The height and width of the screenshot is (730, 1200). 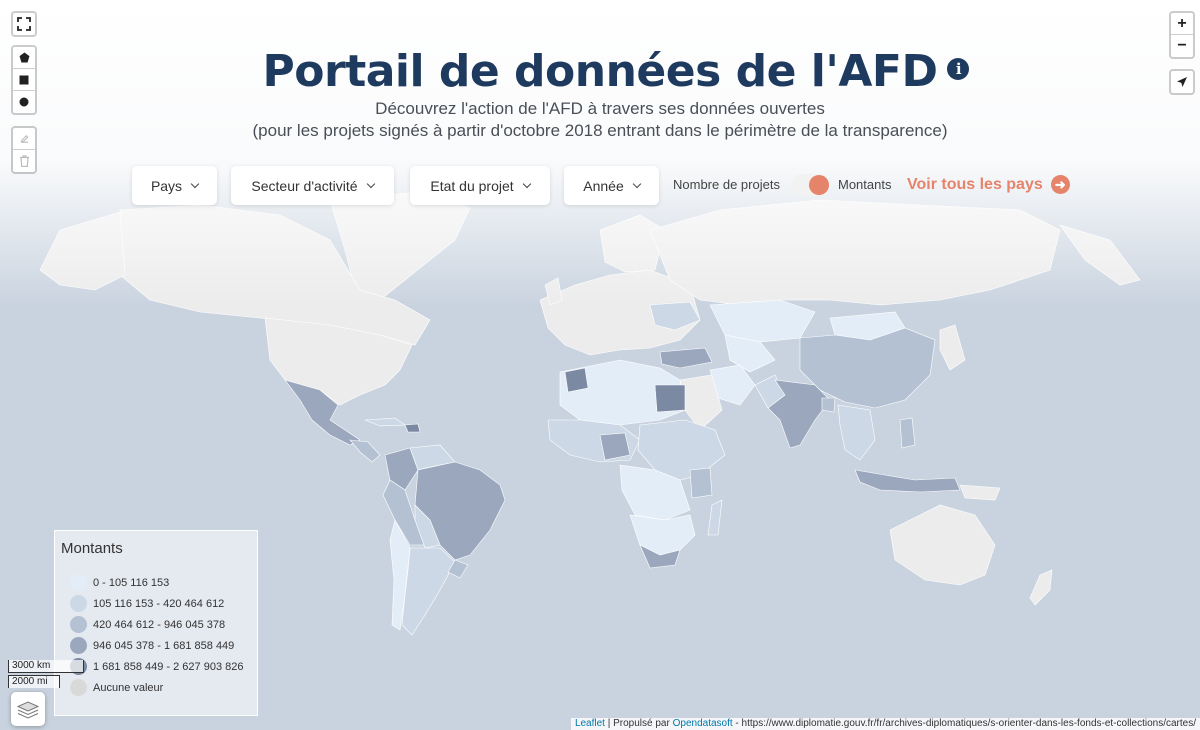 What do you see at coordinates (590, 723) in the screenshot?
I see `leaflet-link: Leaflet` at bounding box center [590, 723].